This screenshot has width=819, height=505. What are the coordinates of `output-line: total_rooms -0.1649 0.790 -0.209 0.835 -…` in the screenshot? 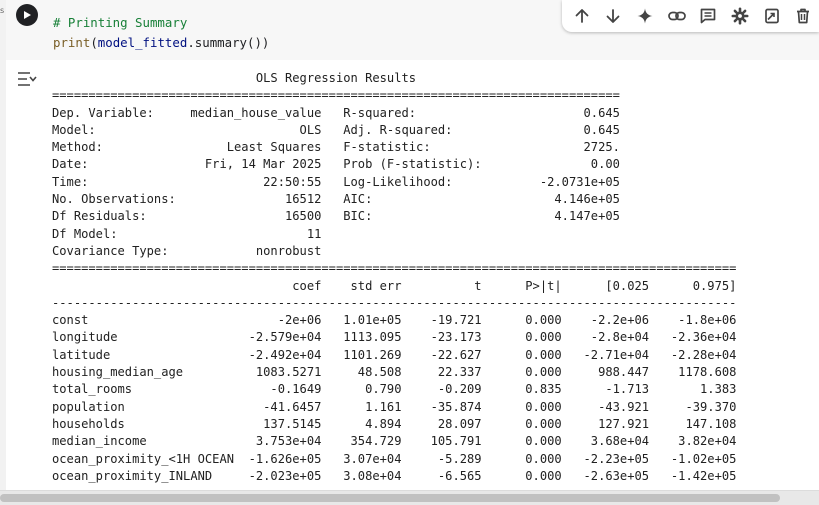 It's located at (394, 389).